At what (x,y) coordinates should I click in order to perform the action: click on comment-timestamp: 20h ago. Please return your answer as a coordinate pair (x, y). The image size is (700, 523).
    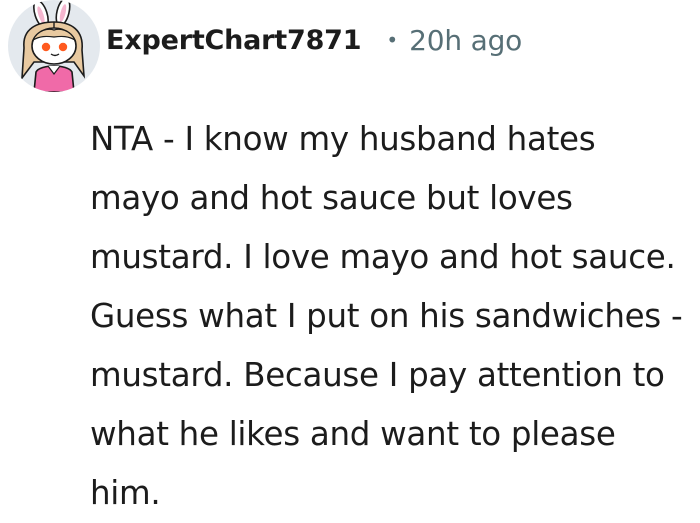
    Looking at the image, I should click on (465, 40).